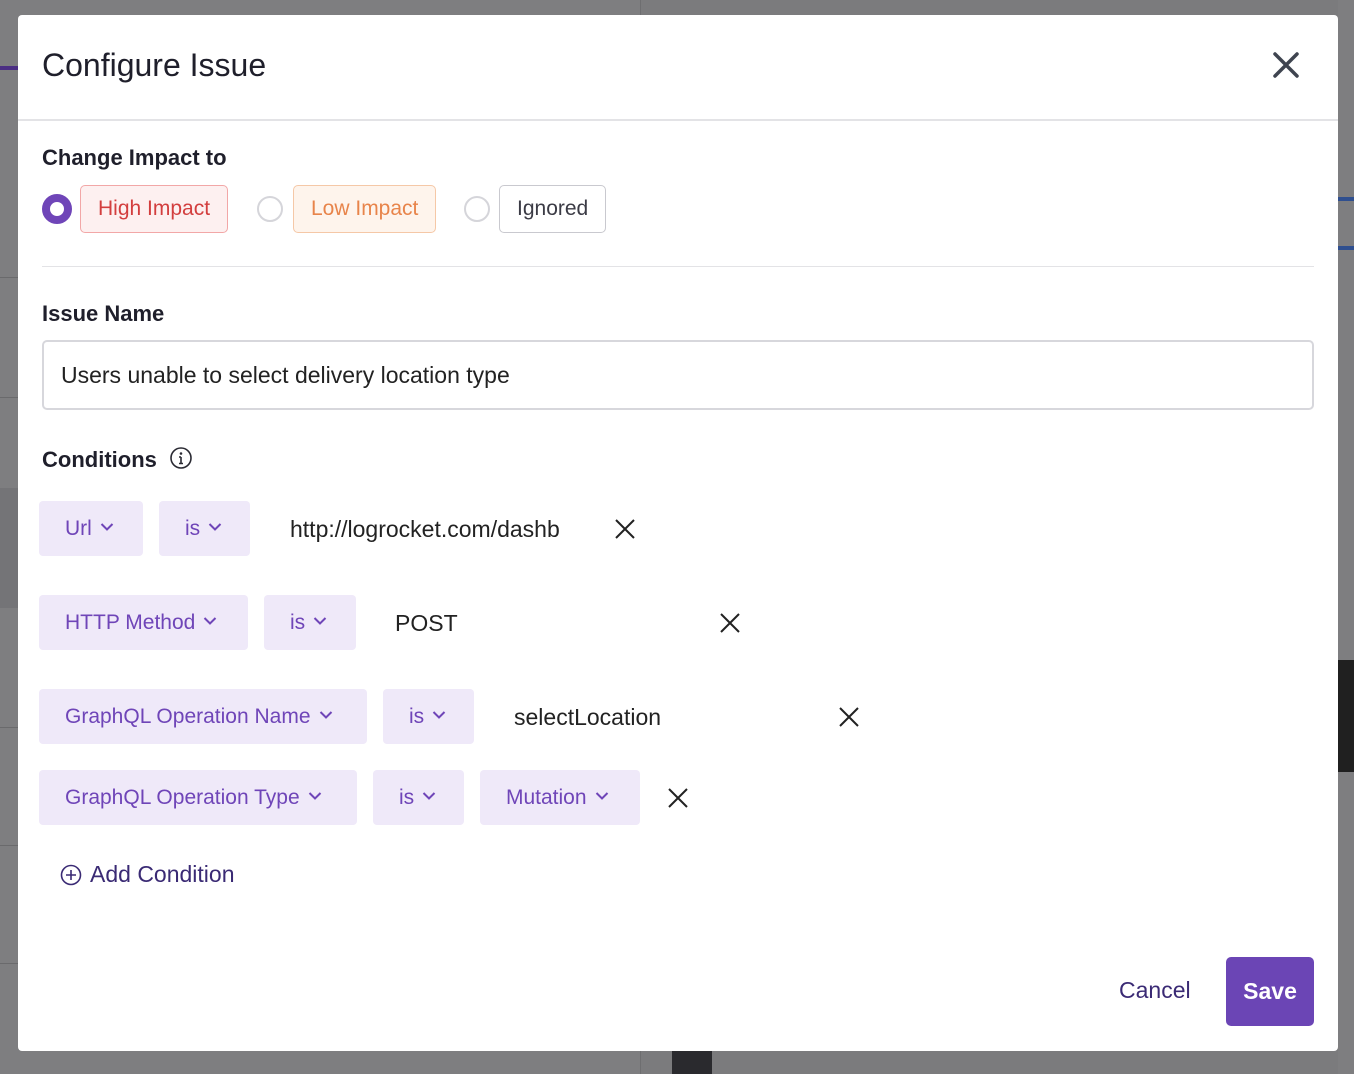 This screenshot has width=1354, height=1074. Describe the element at coordinates (181, 458) in the screenshot. I see `info-icon` at that location.